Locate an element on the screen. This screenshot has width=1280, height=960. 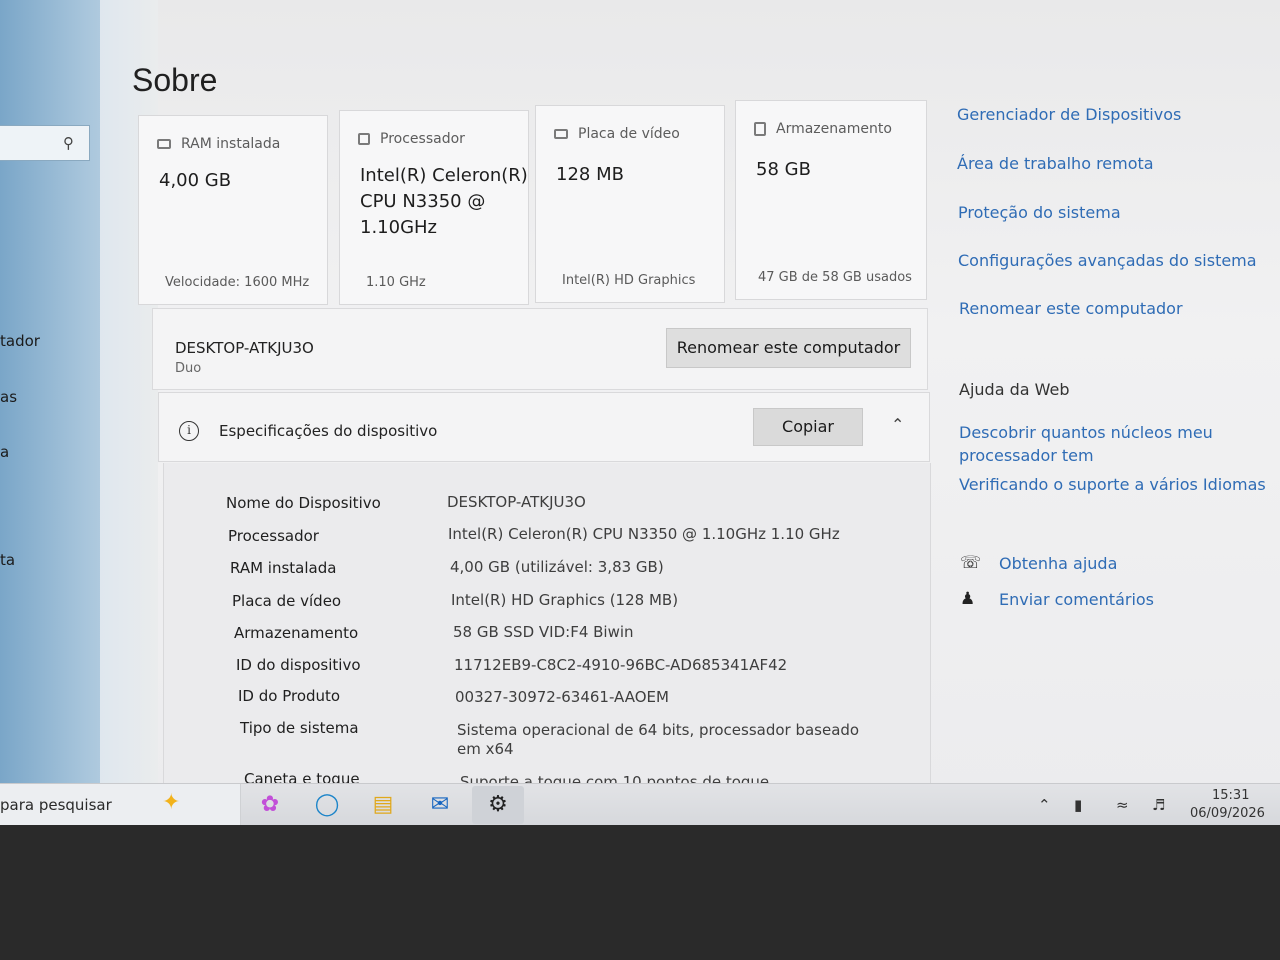
taskbar-search-box: para pesquisar ✦ is located at coordinates (120, 804).